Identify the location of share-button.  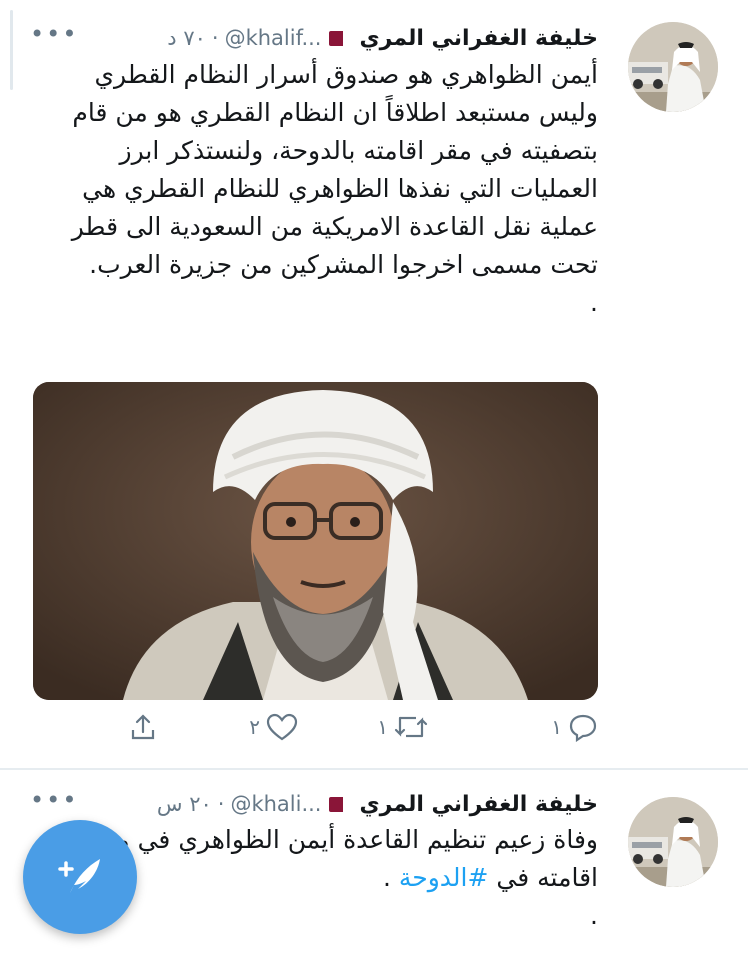
(143, 727).